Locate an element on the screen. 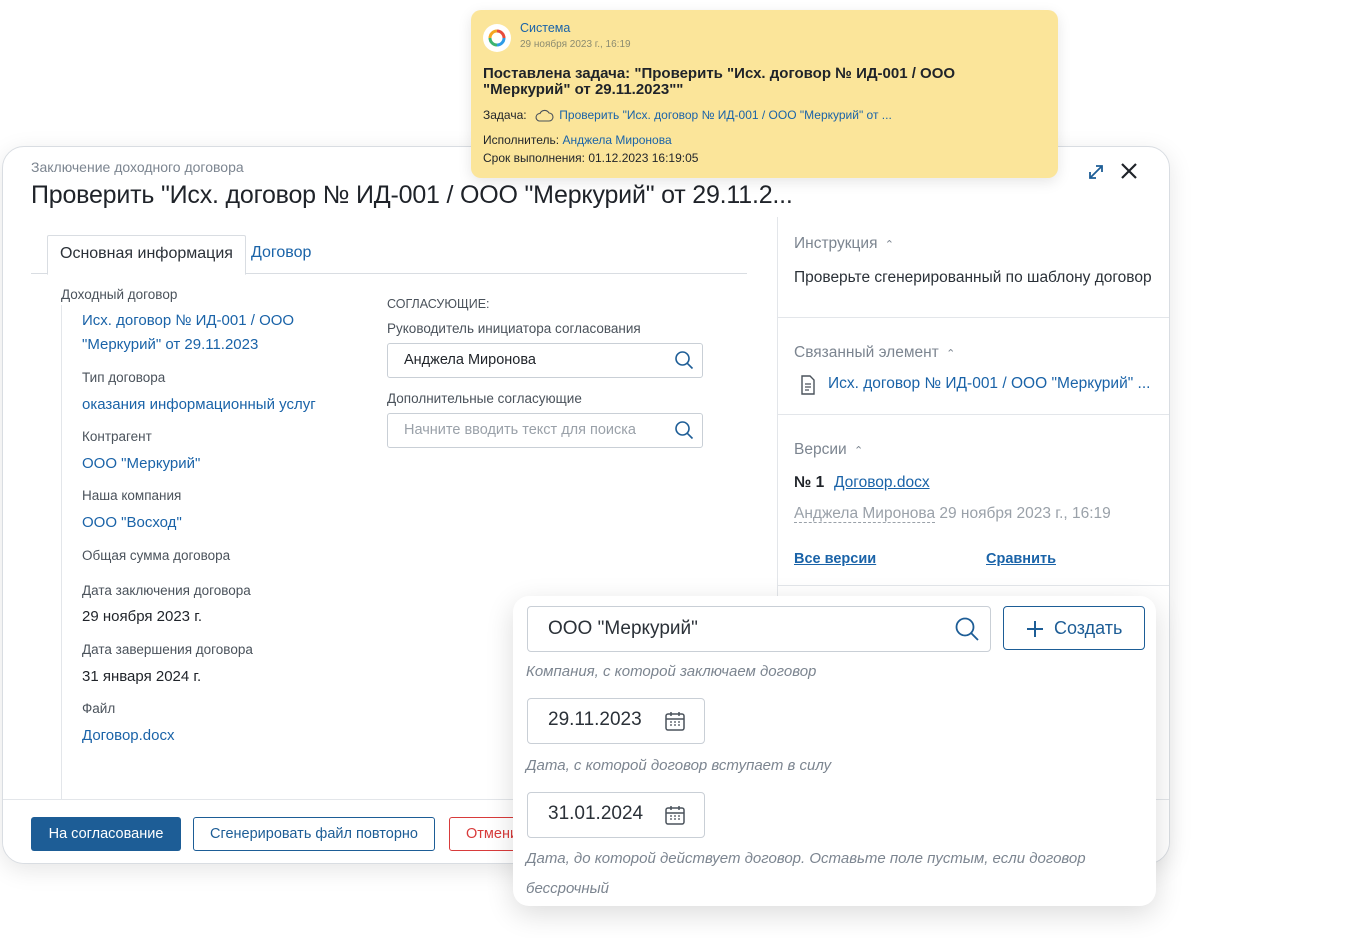  company-hint: Компания, с которой заключаем договор is located at coordinates (671, 671).